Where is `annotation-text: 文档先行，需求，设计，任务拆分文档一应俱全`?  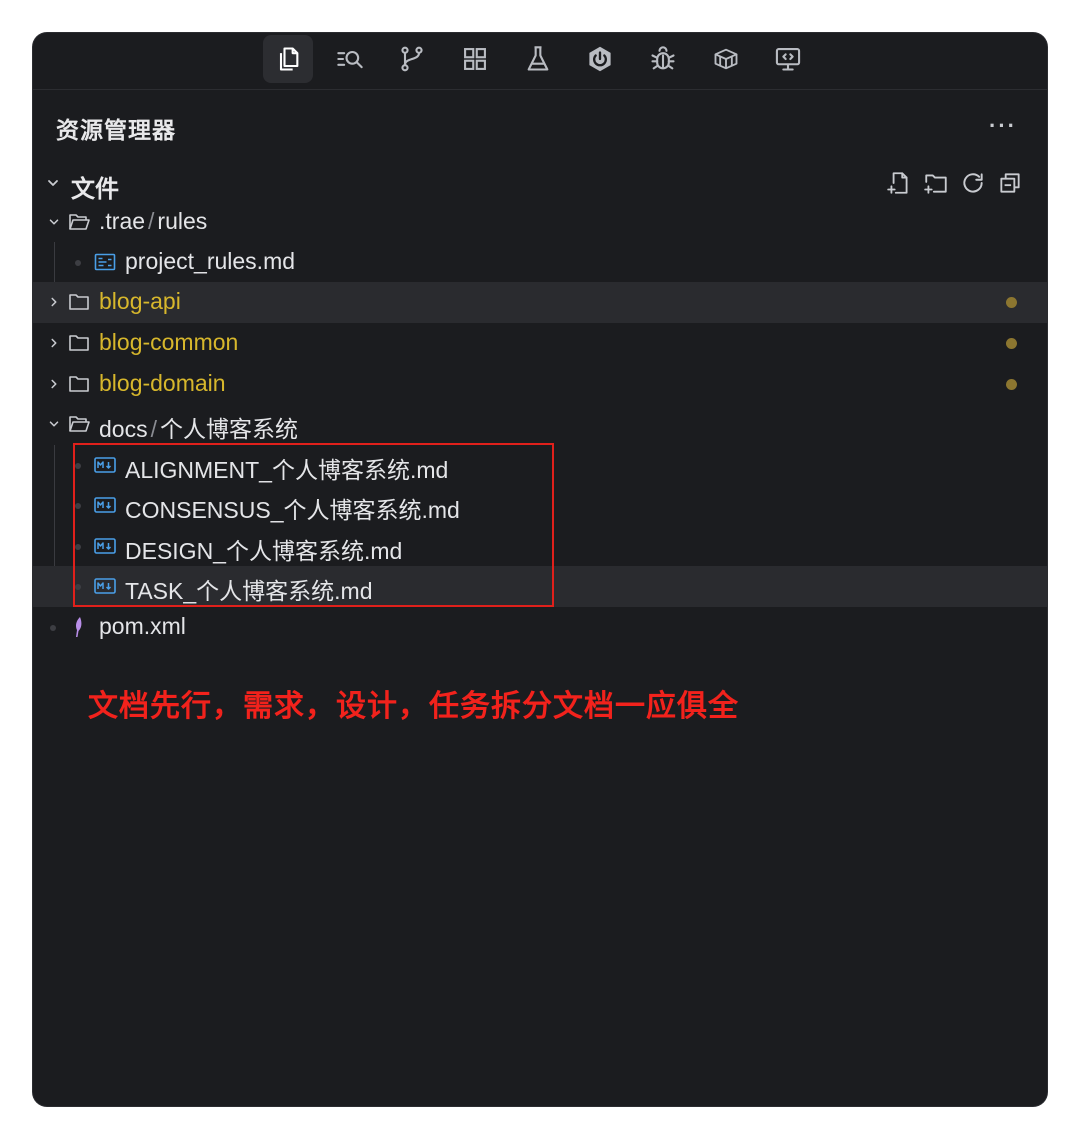 annotation-text: 文档先行，需求，设计，任务拆分文档一应俱全 is located at coordinates (413, 706).